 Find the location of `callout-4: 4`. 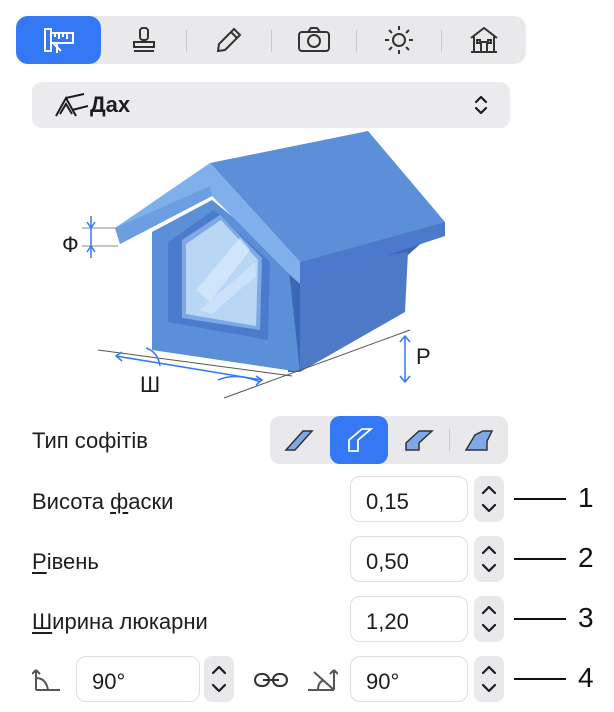

callout-4: 4 is located at coordinates (586, 677).